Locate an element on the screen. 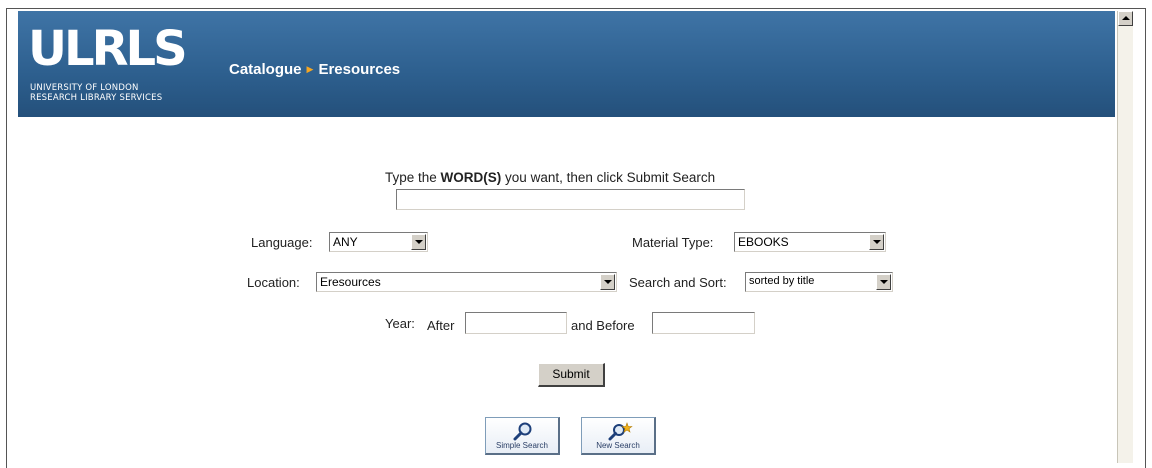 This screenshot has width=1152, height=468. location-value: Eresources is located at coordinates (350, 282).